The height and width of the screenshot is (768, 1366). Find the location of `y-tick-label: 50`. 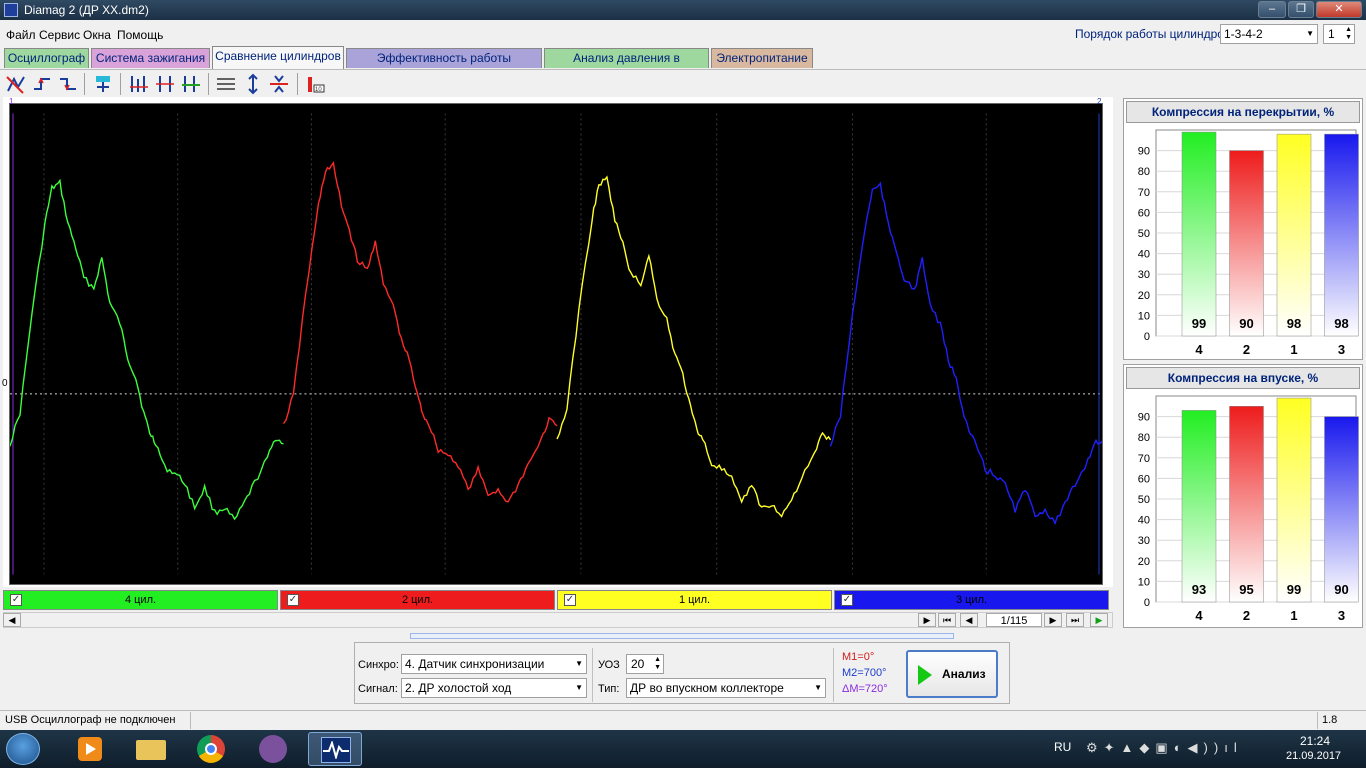

y-tick-label: 50 is located at coordinates (1144, 500).